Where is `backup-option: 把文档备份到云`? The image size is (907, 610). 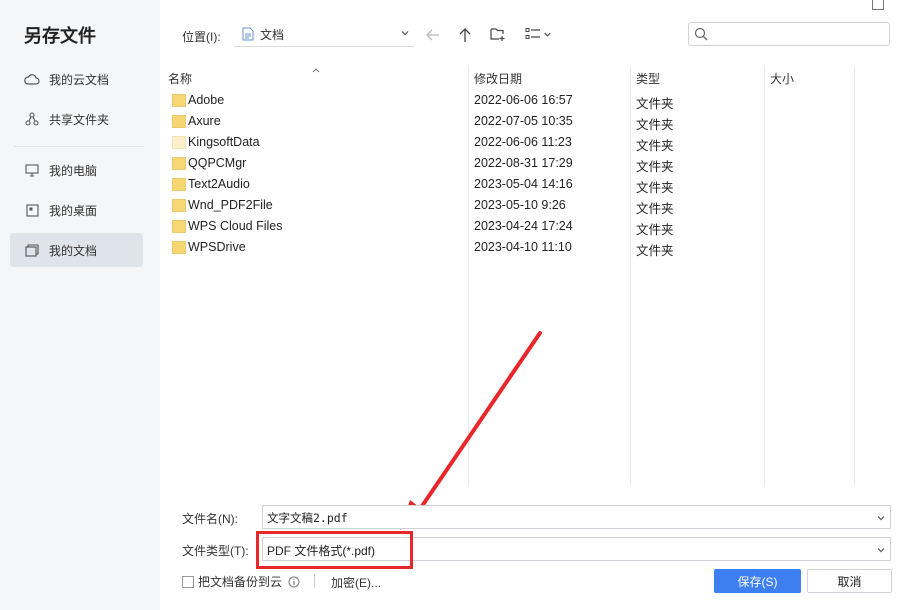 backup-option: 把文档备份到云 is located at coordinates (241, 581).